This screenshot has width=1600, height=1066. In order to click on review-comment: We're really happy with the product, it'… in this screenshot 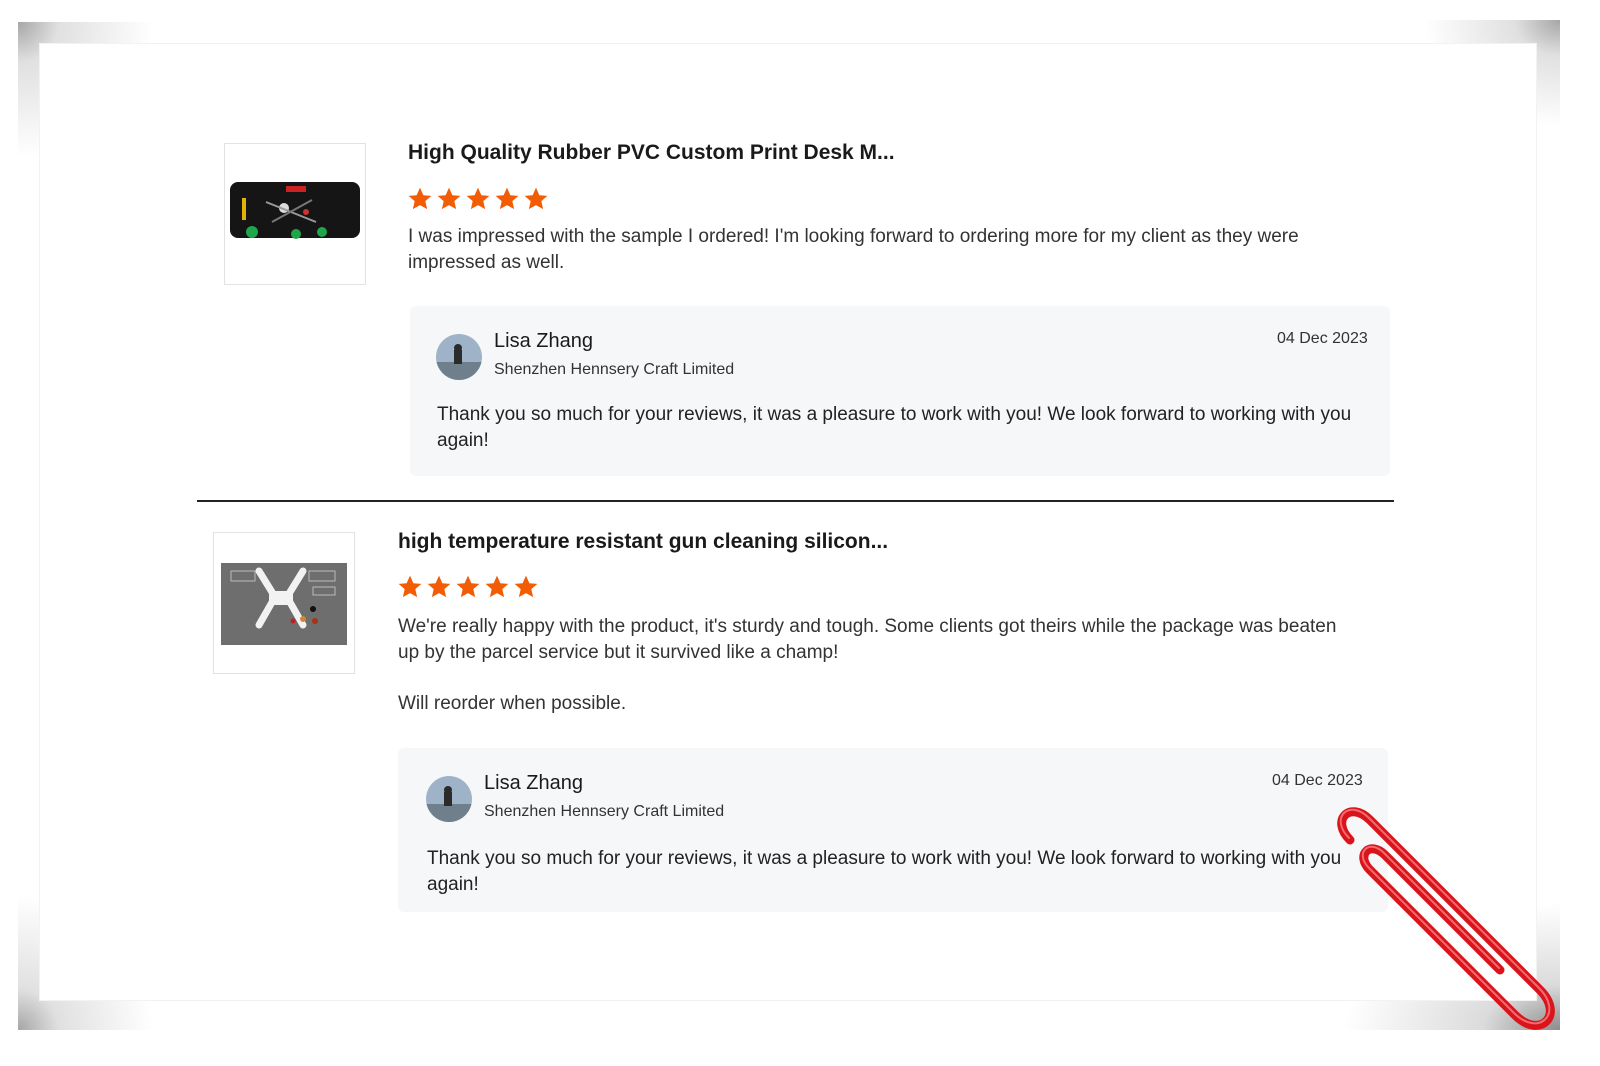, I will do `click(867, 639)`.